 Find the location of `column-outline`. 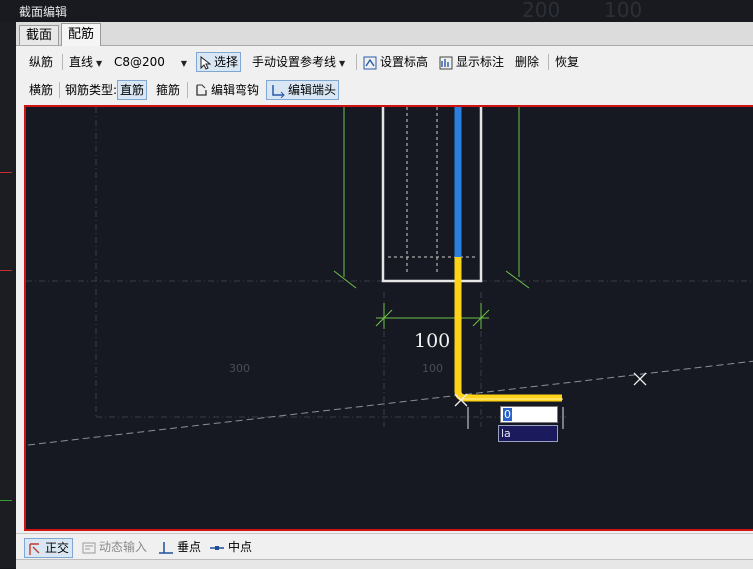

column-outline is located at coordinates (432, 195).